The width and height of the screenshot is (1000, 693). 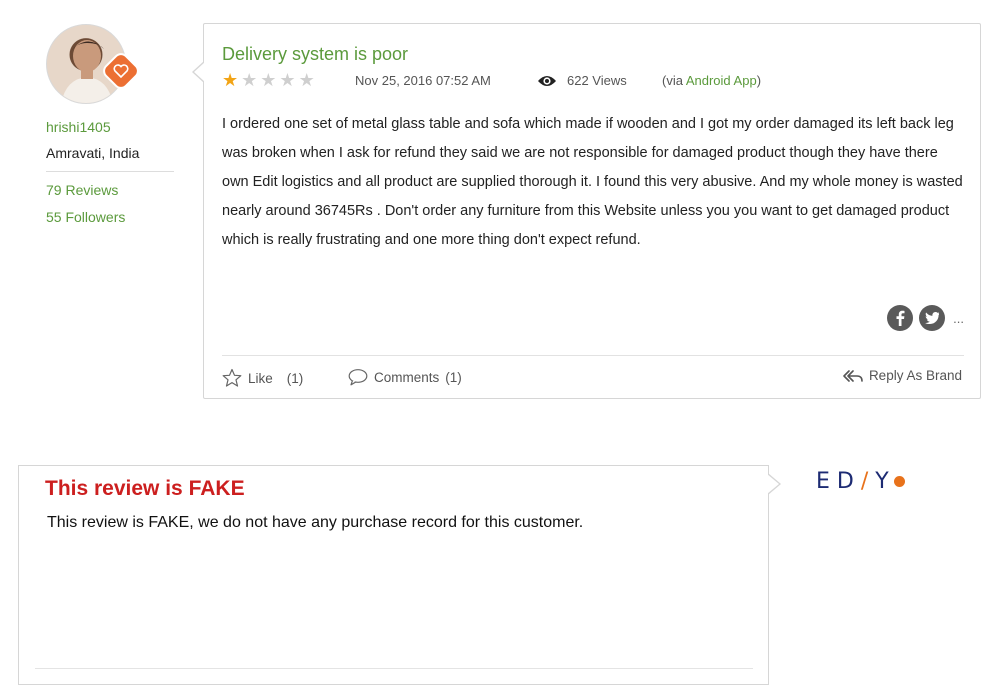 I want to click on brand-logo-dot, so click(x=899, y=481).